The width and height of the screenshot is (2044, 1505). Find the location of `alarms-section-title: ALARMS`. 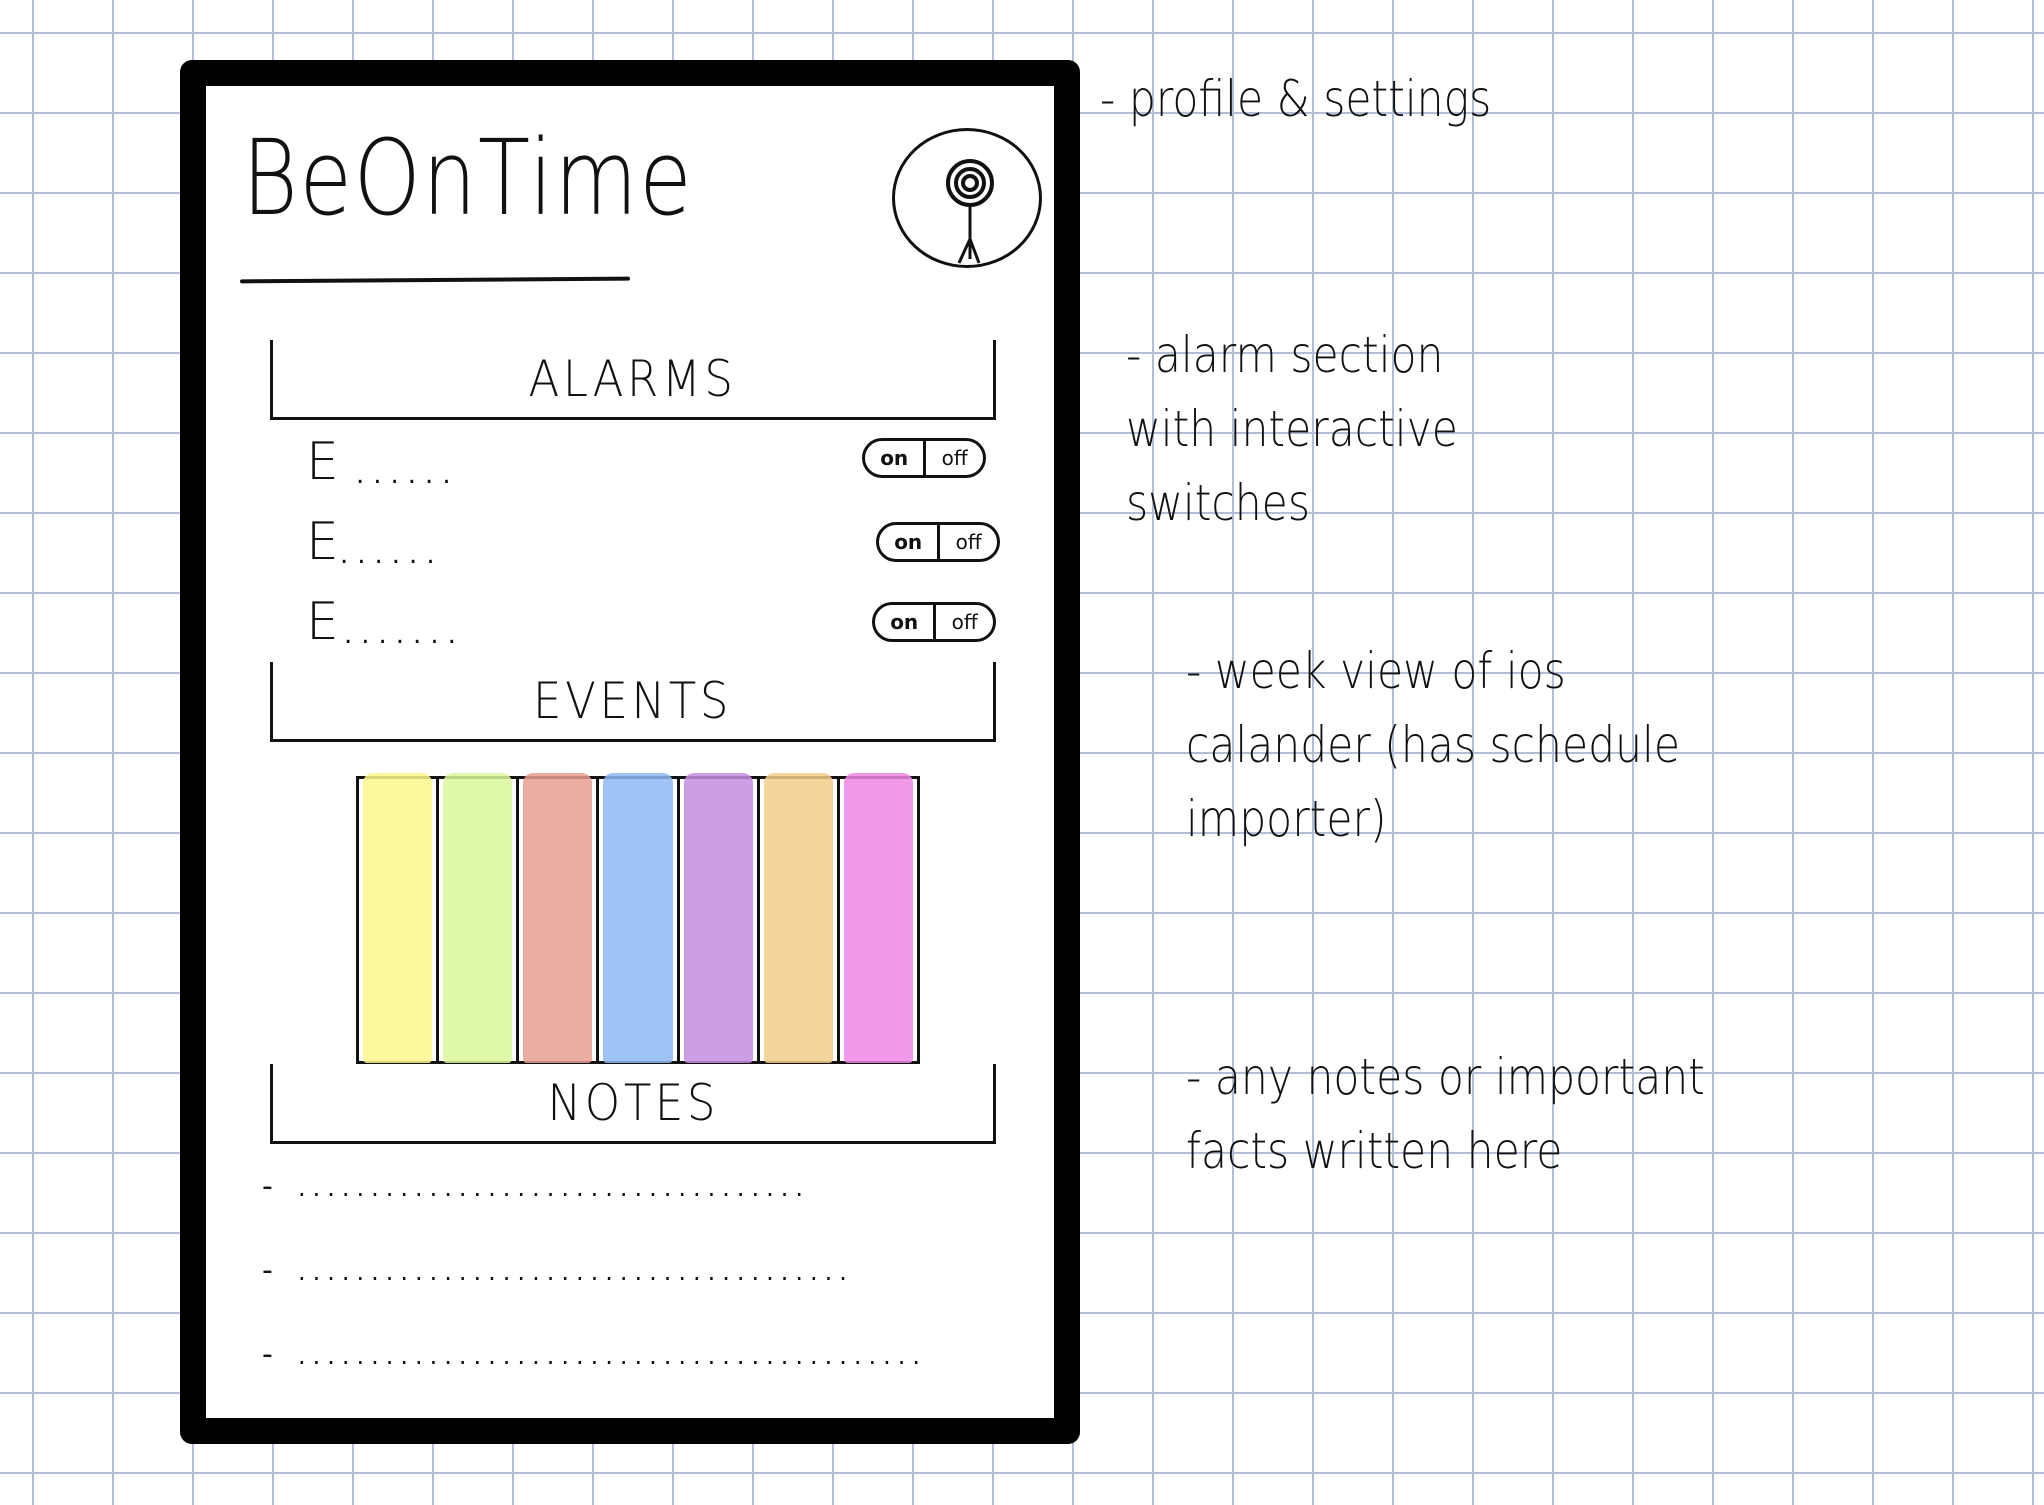

alarms-section-title: ALARMS is located at coordinates (633, 378).